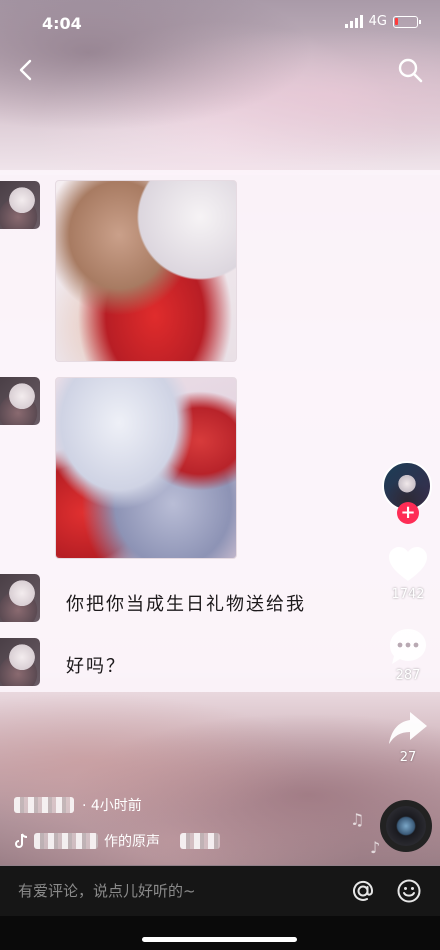 This screenshot has width=440, height=950. Describe the element at coordinates (132, 842) in the screenshot. I see `music-title: 作的原声` at that location.